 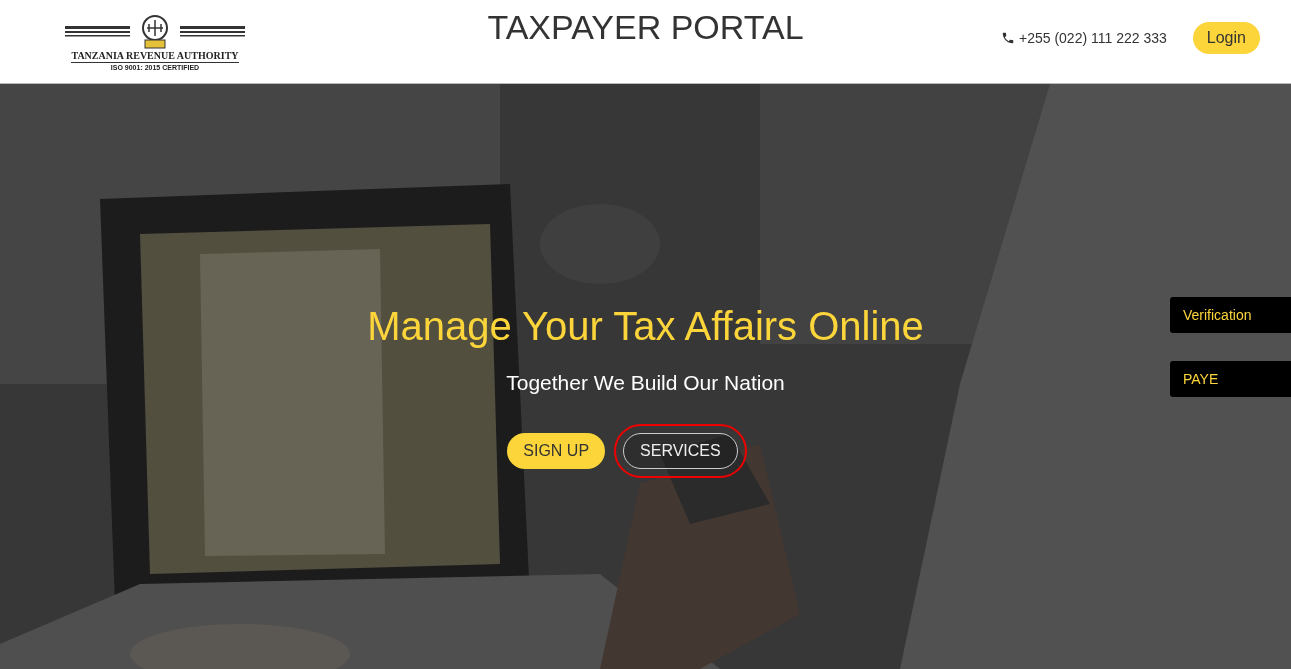 I want to click on hero-headline: Manage Your Tax Affairs Online, so click(x=645, y=326).